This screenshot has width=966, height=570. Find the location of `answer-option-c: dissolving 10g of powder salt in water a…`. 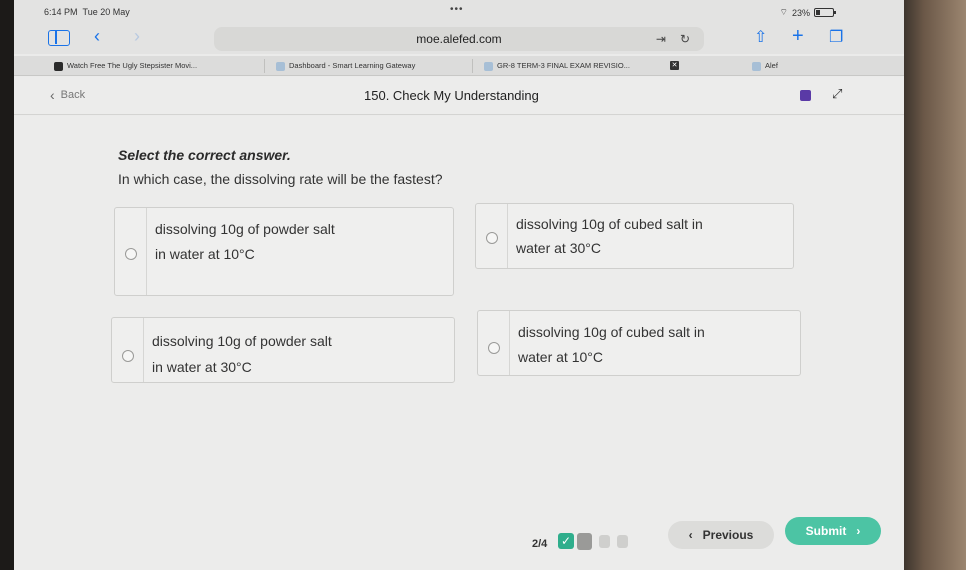

answer-option-c: dissolving 10g of powder salt in water a… is located at coordinates (283, 350).